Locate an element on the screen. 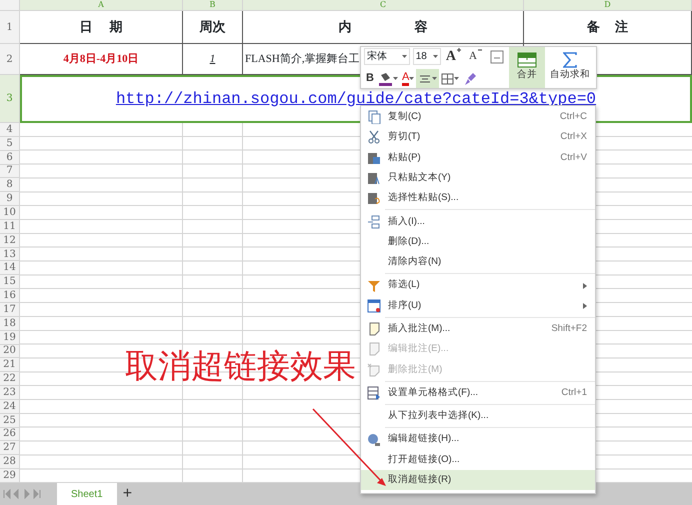 The width and height of the screenshot is (692, 505). format-cells-icon is located at coordinates (374, 393).